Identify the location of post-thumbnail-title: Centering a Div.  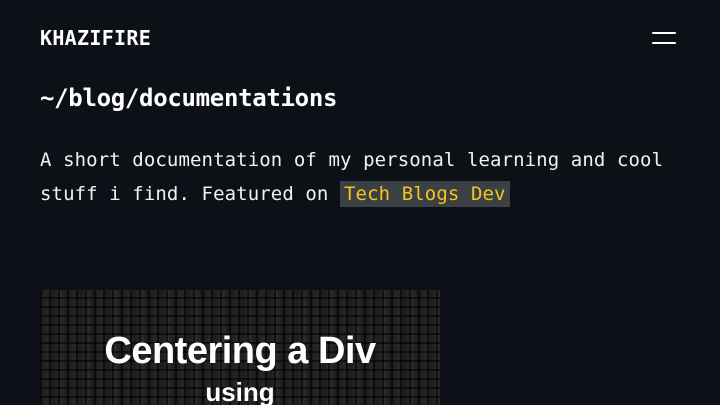
(240, 351).